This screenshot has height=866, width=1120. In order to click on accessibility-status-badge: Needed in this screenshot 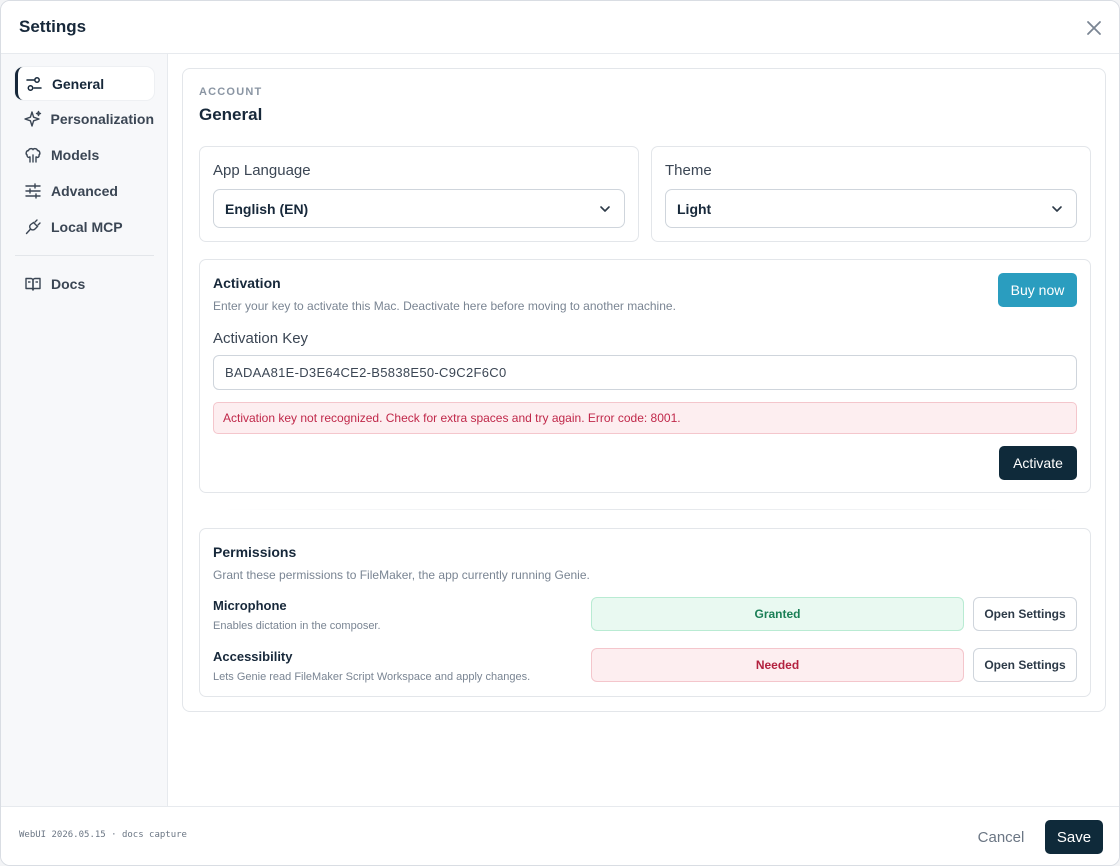, I will do `click(777, 665)`.